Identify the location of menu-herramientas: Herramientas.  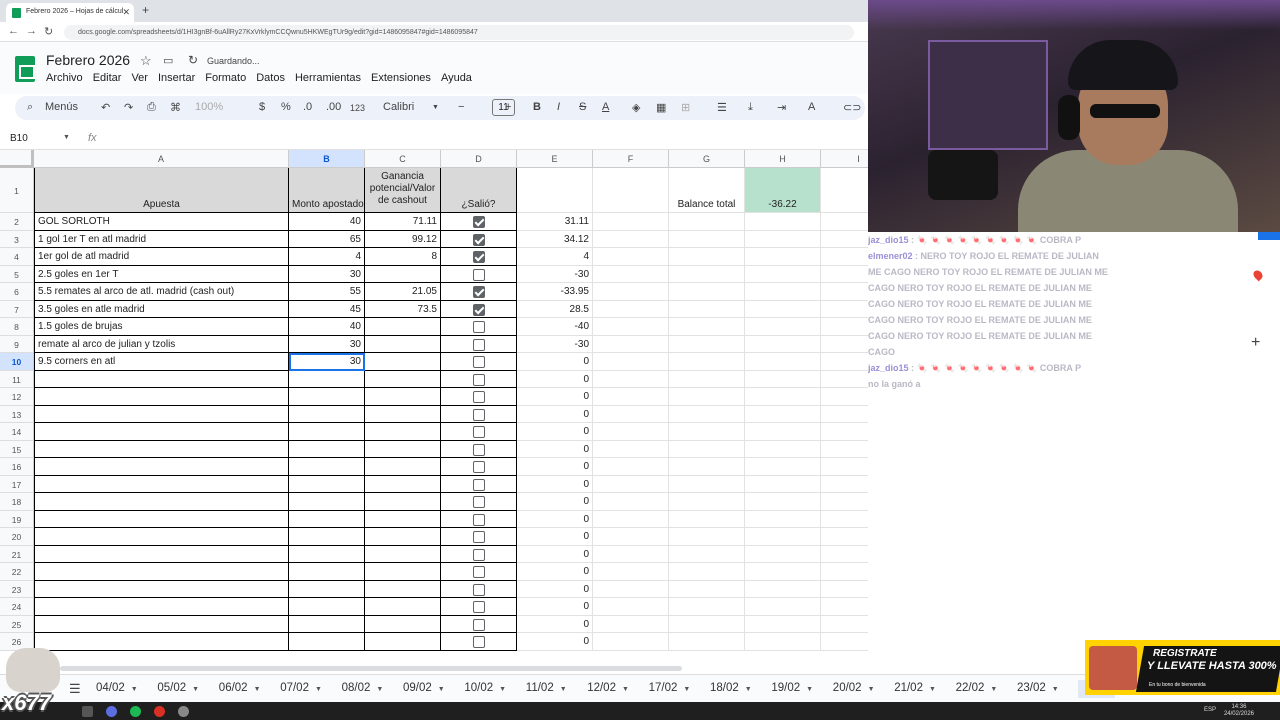
(328, 78).